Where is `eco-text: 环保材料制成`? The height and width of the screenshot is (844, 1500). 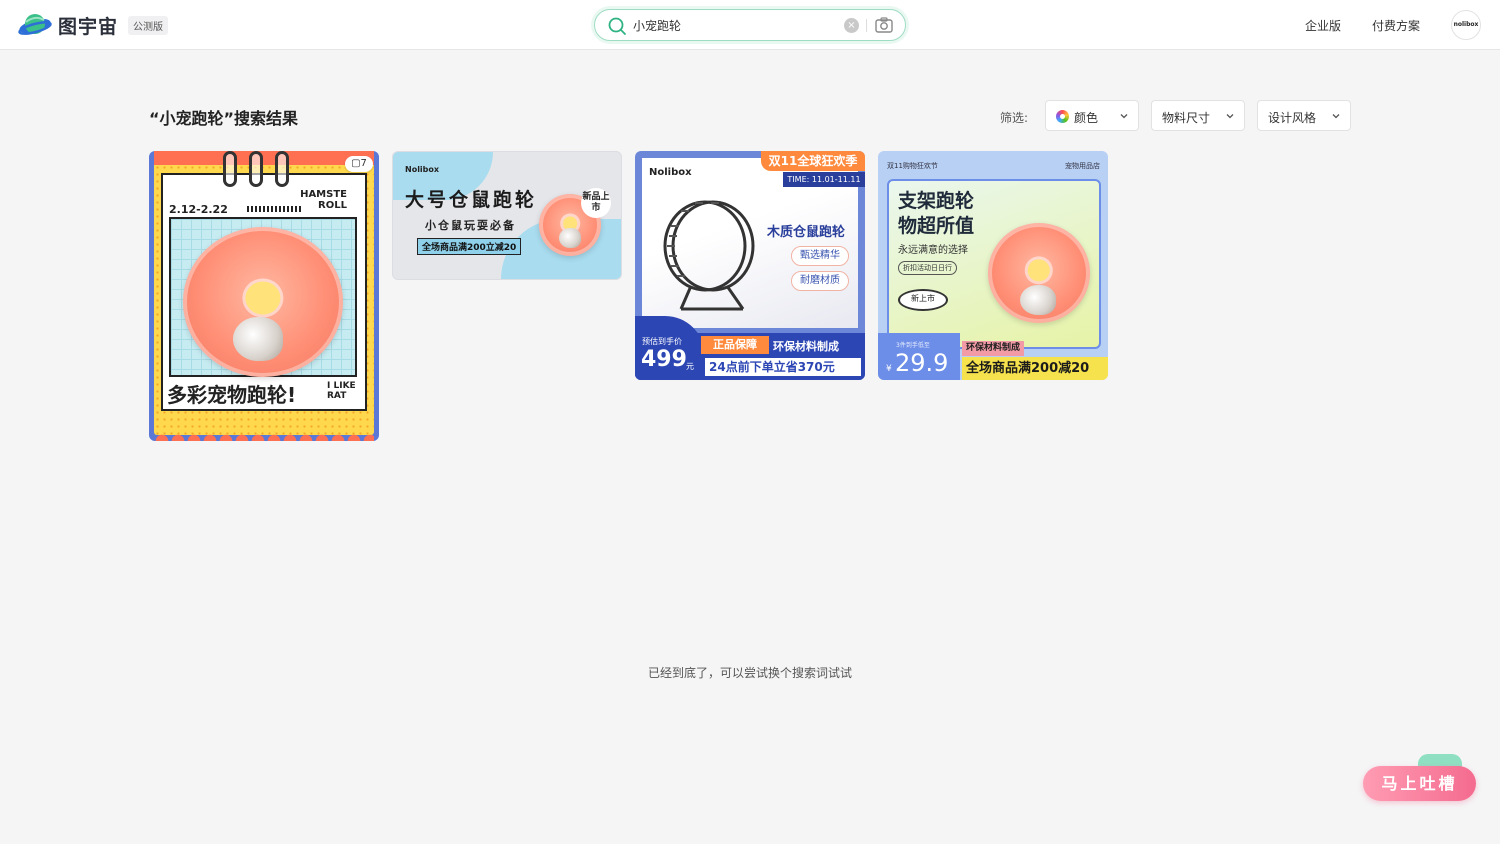 eco-text: 环保材料制成 is located at coordinates (806, 346).